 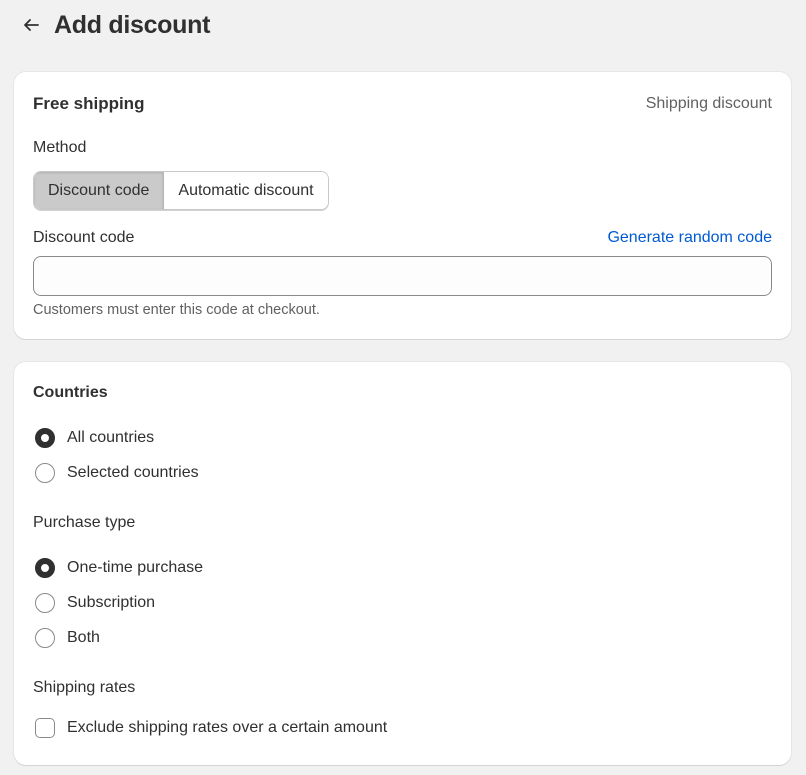 I want to click on radio-all-countries: All countries, so click(x=94, y=438).